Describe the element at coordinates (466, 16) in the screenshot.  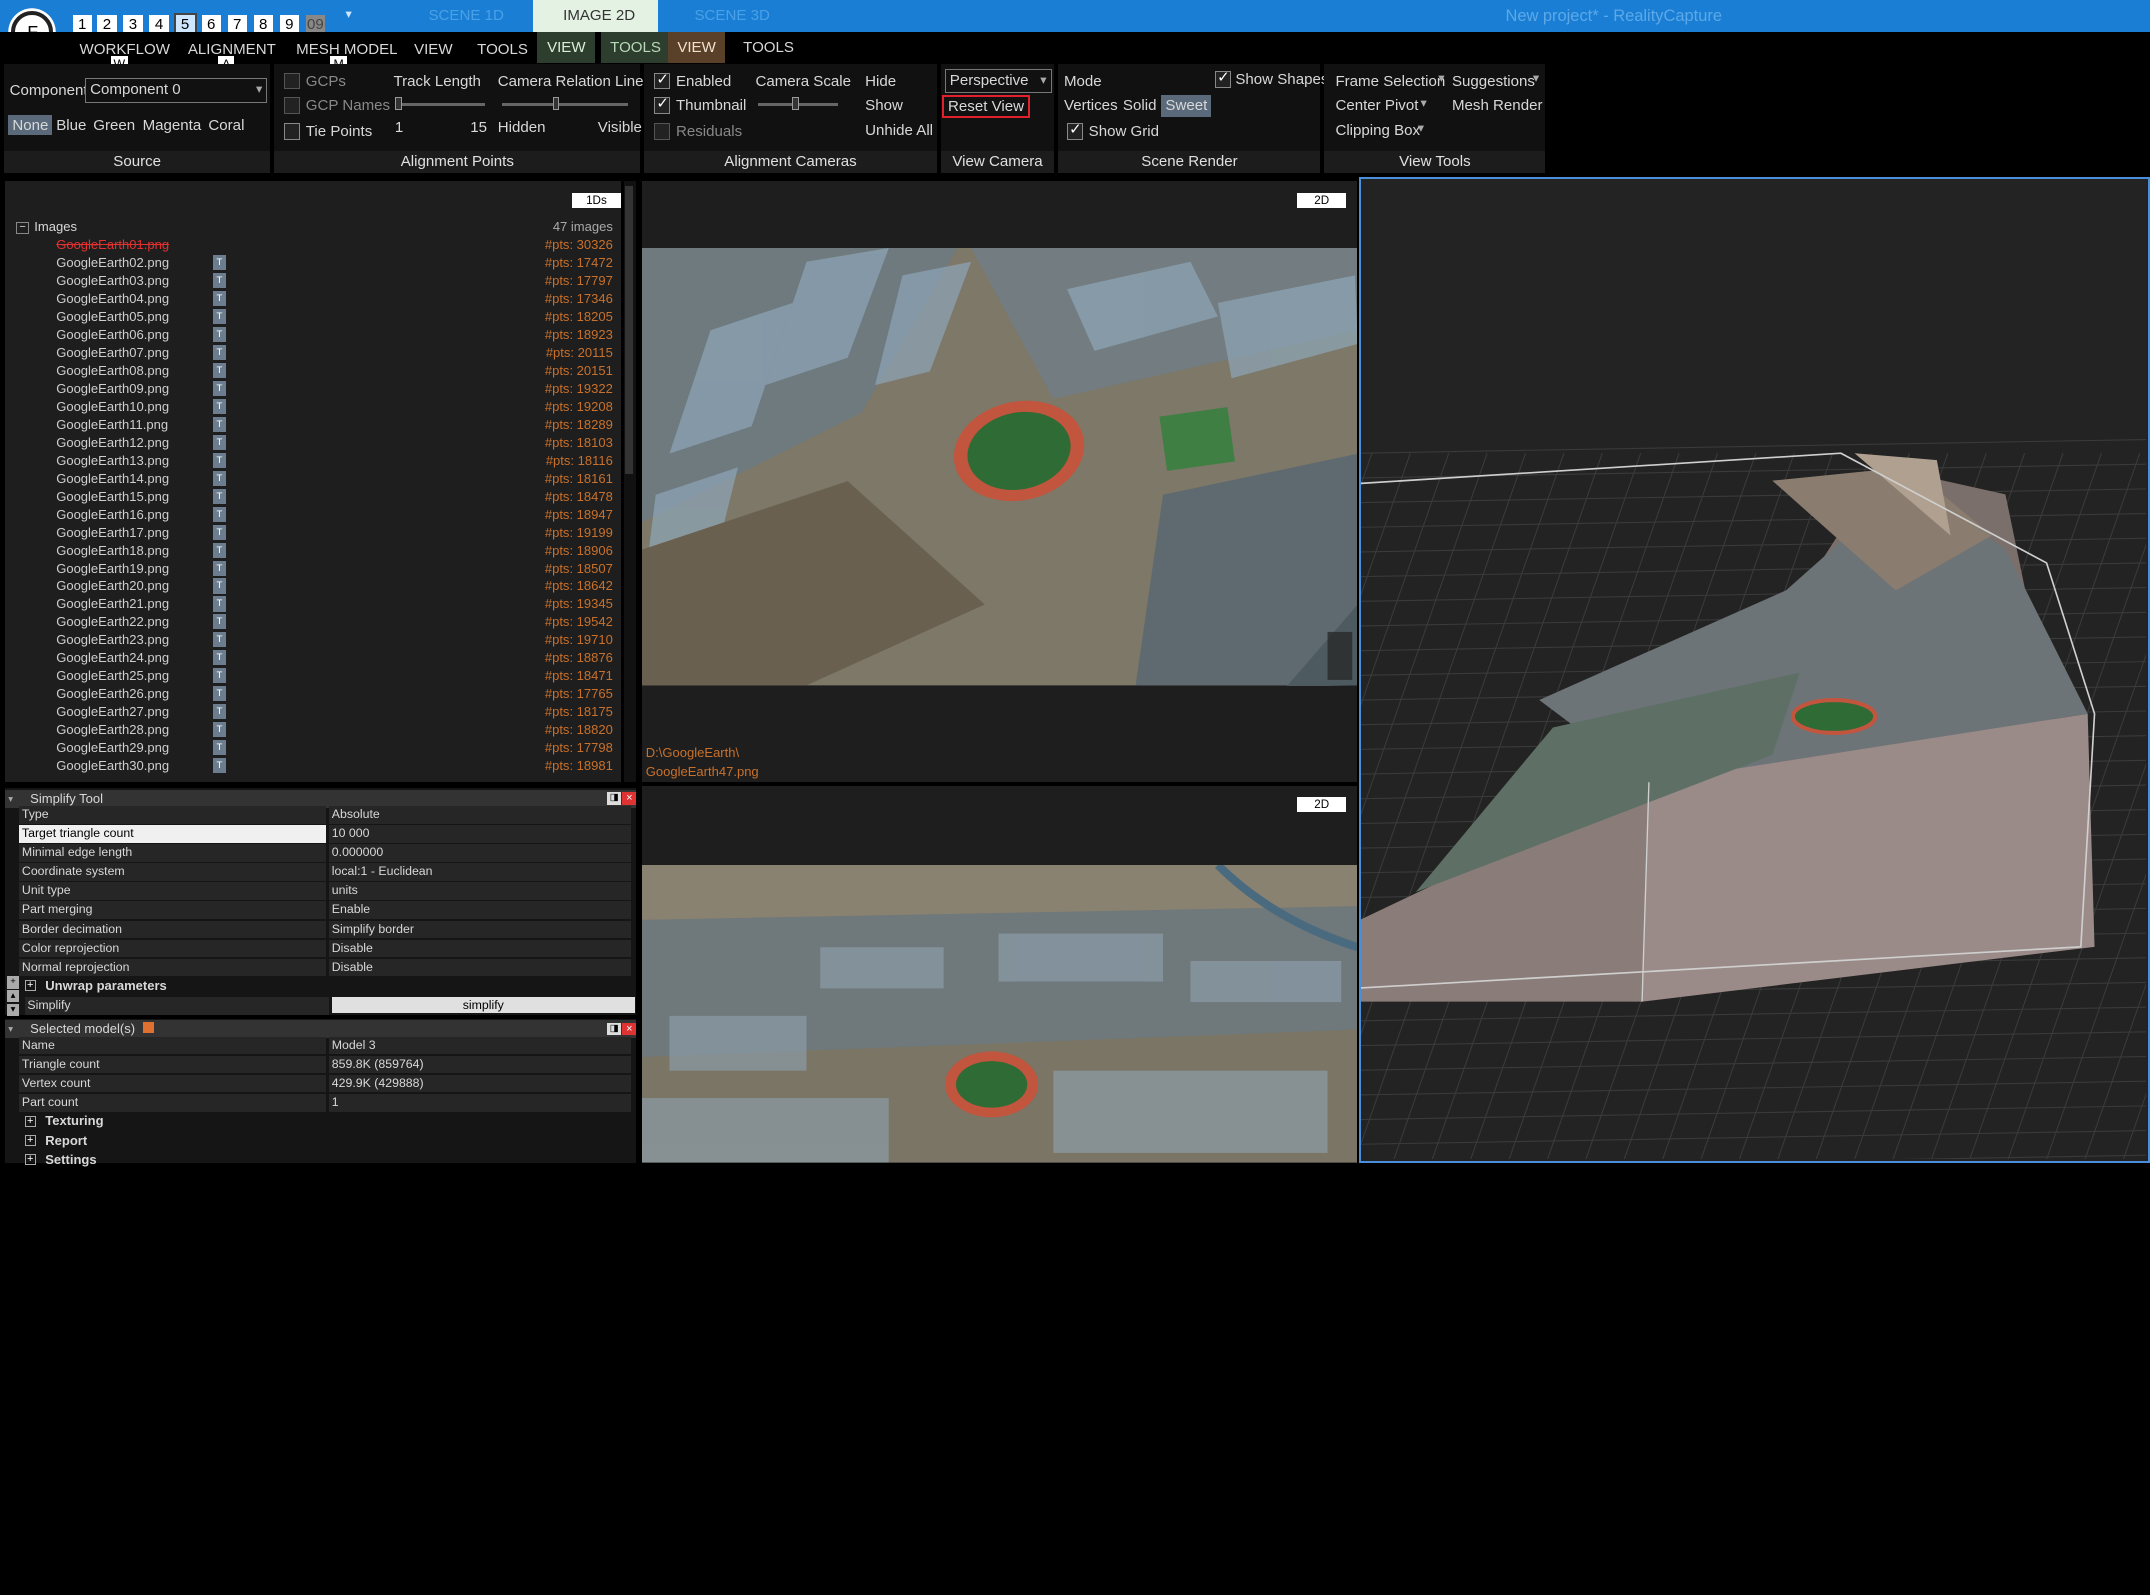
I see `tab-scene-1d: SCENE 1D` at that location.